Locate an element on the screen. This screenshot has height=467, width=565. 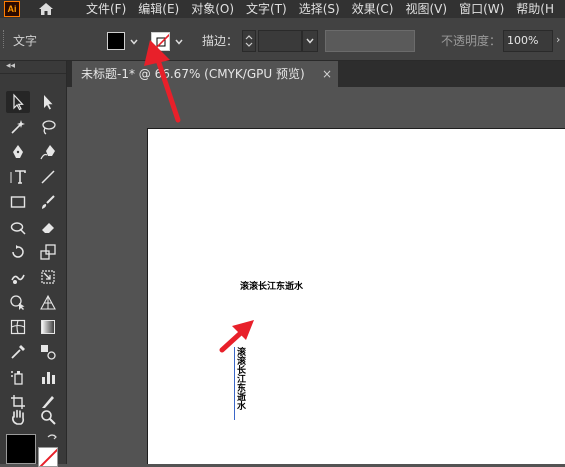
opacity-input: 100% is located at coordinates (528, 41).